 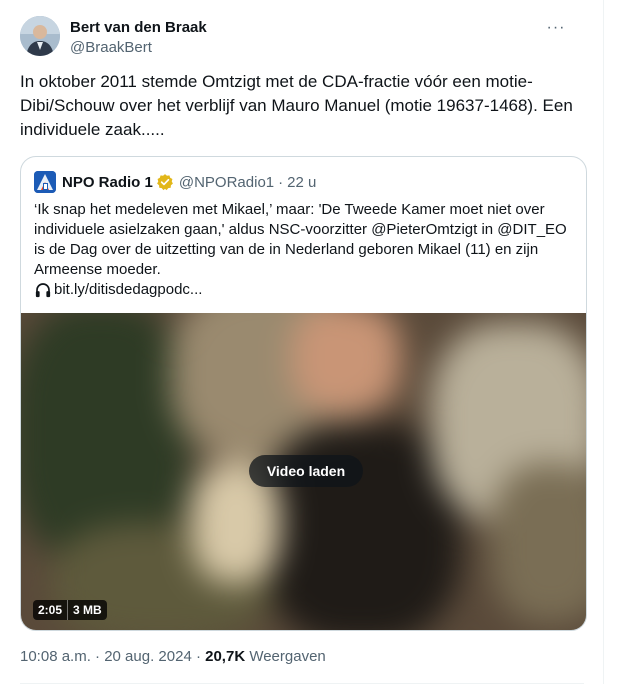 I want to click on video-duration: 2:05, so click(x=51, y=610).